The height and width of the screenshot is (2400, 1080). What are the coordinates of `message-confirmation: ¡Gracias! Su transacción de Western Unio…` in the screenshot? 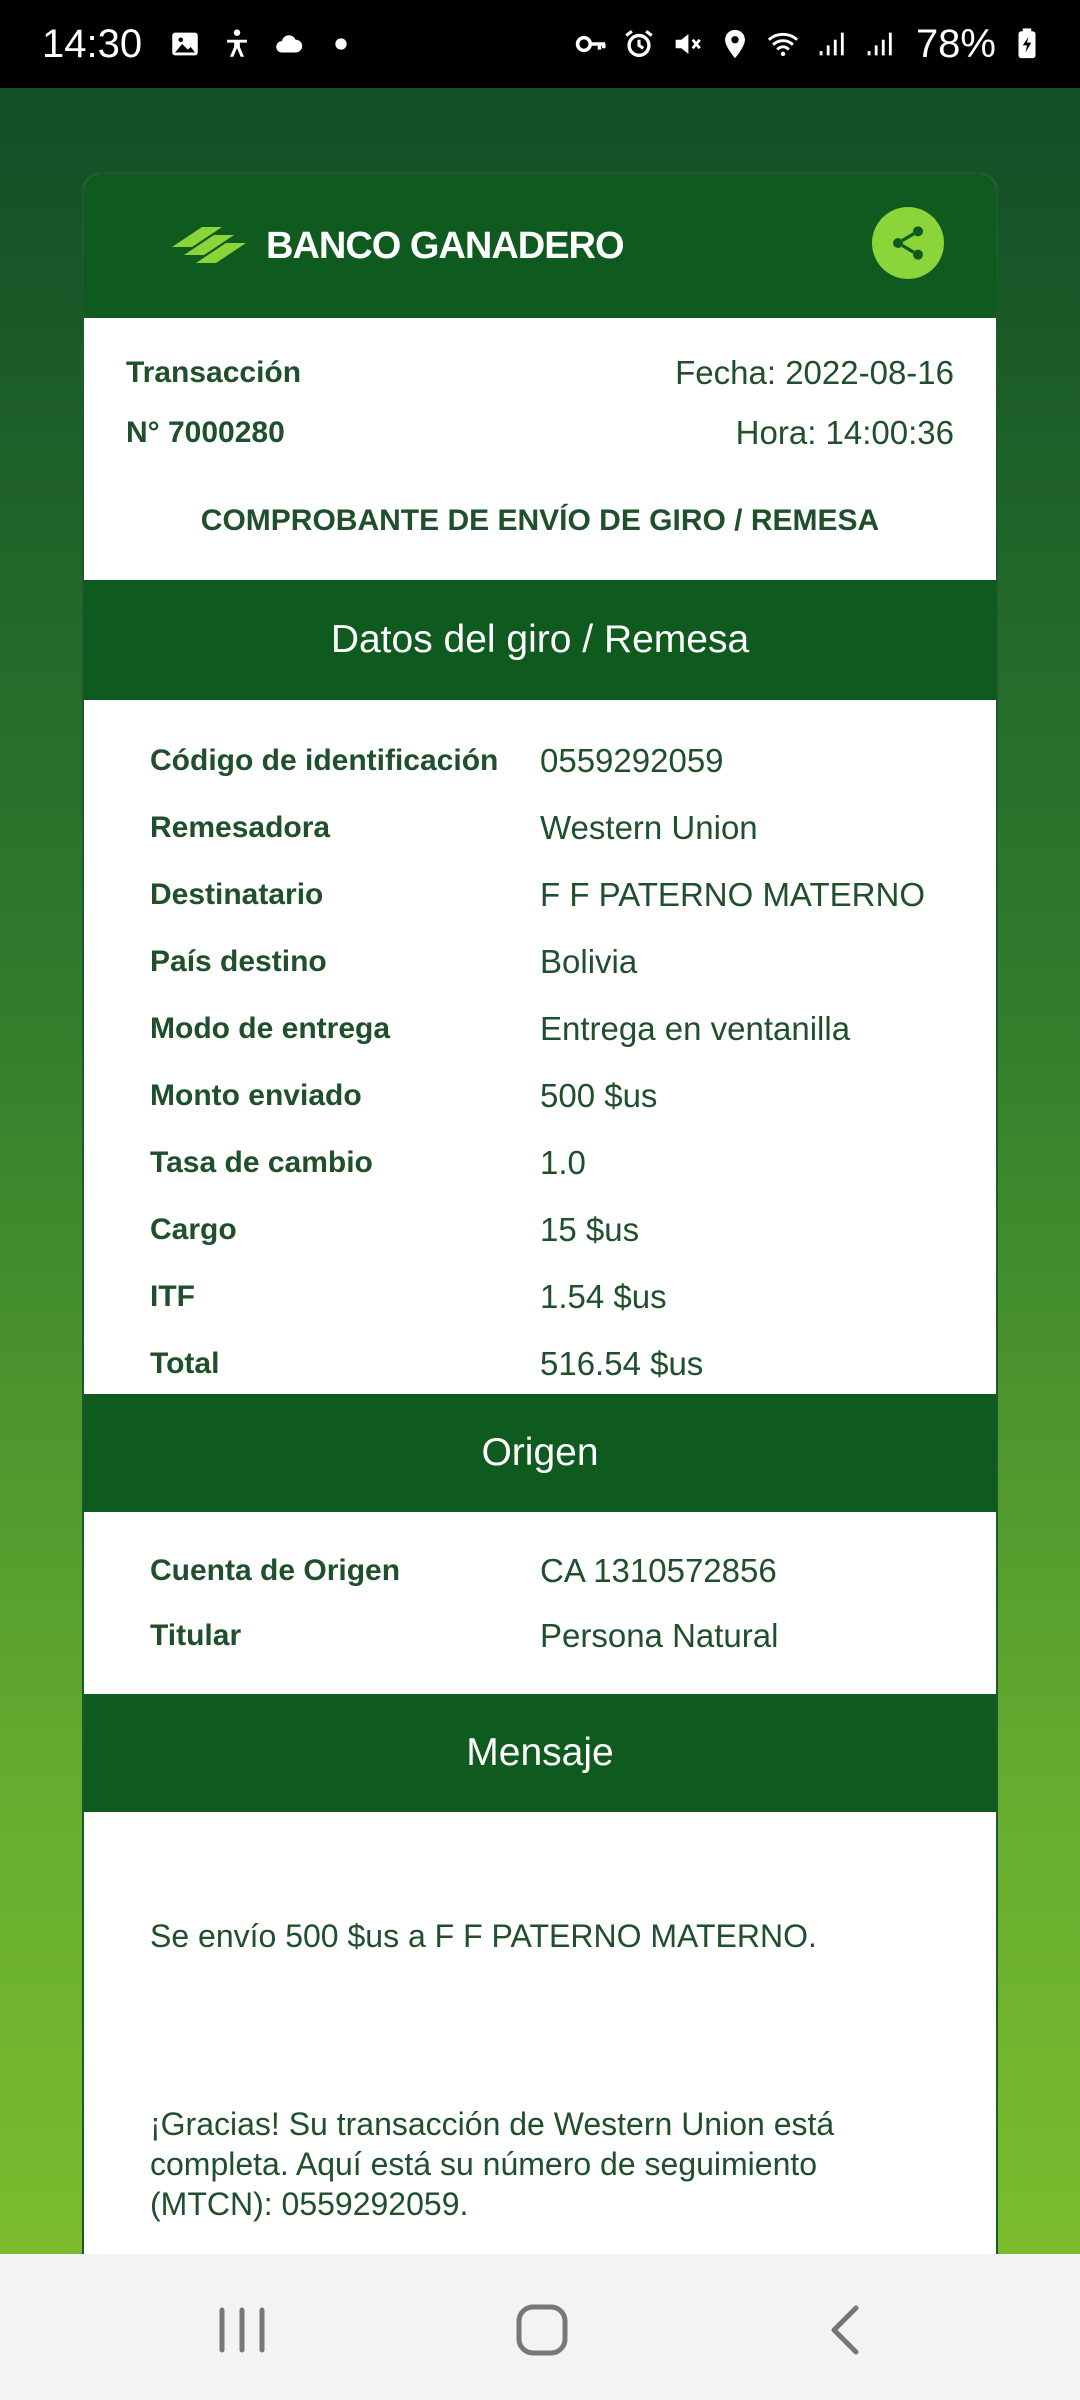 It's located at (492, 2164).